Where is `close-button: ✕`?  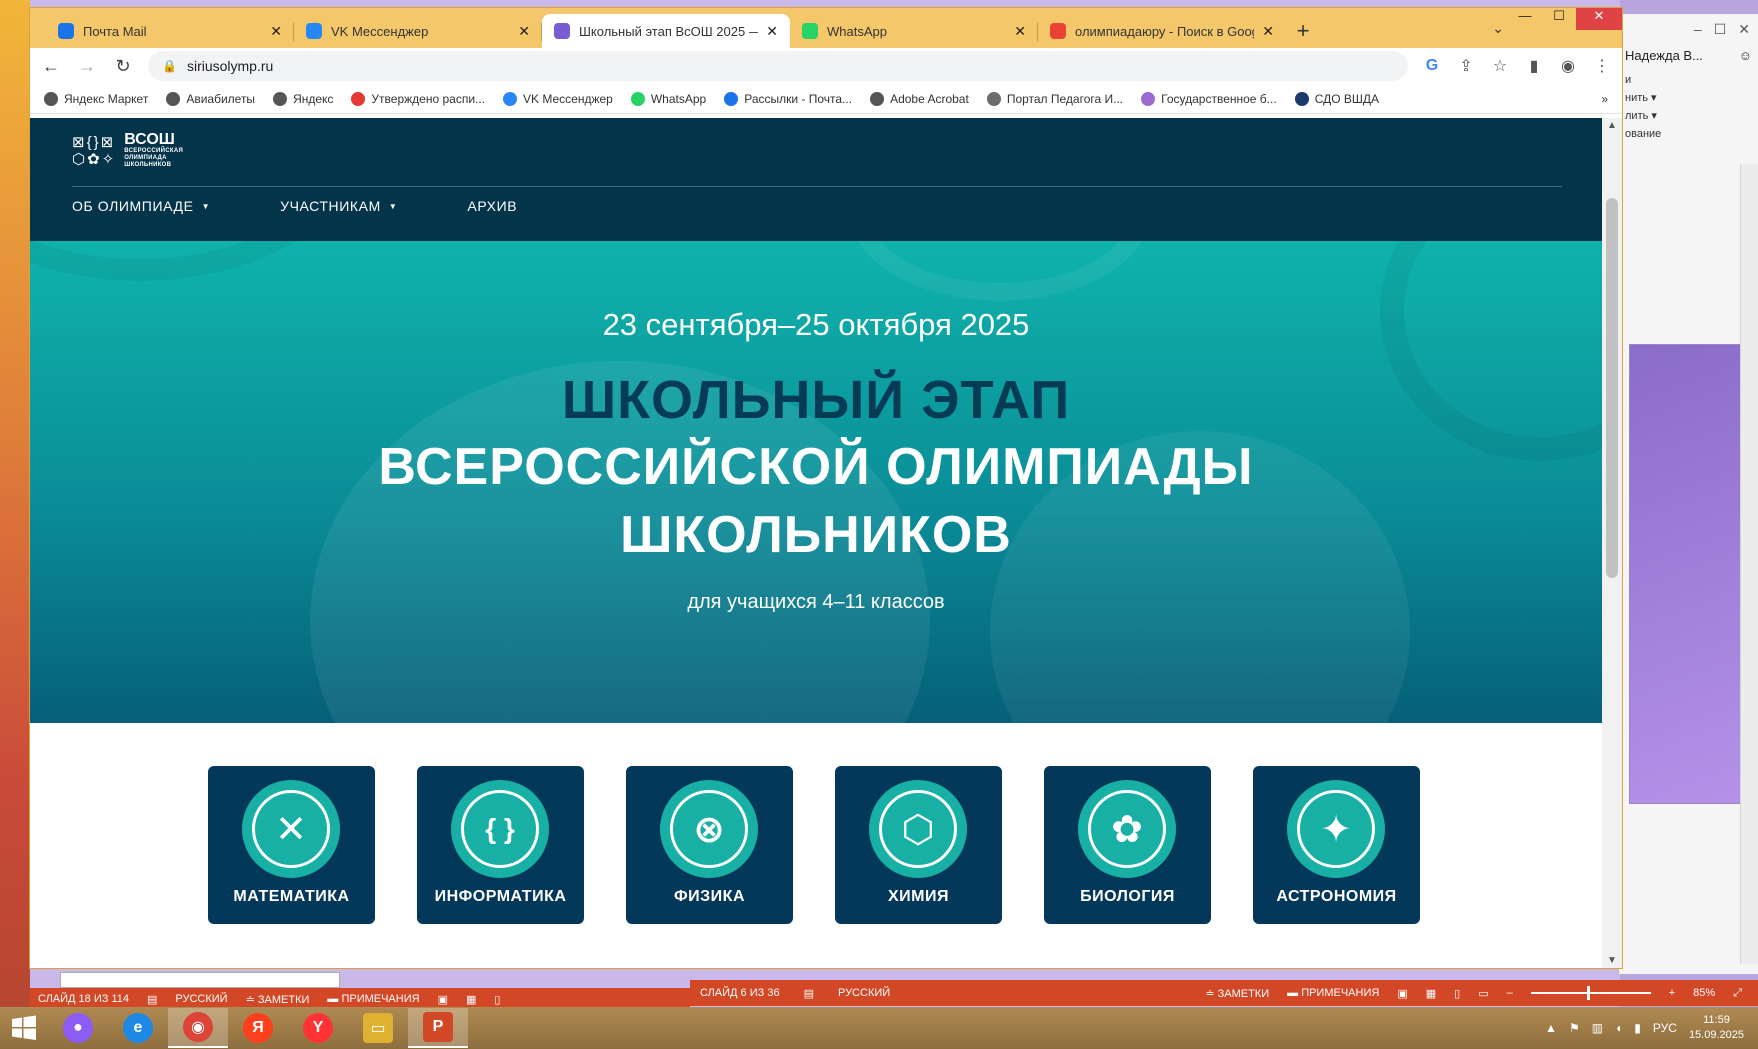 close-button: ✕ is located at coordinates (1599, 19).